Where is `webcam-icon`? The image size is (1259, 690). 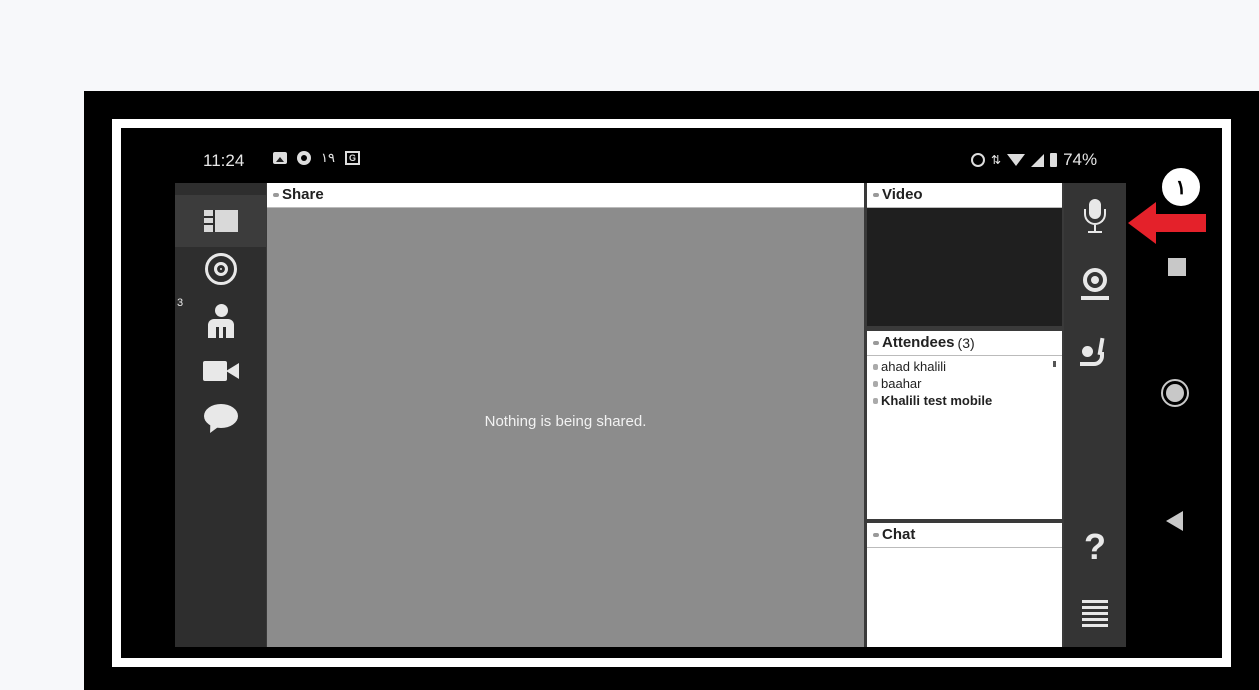
webcam-icon is located at coordinates (1095, 285).